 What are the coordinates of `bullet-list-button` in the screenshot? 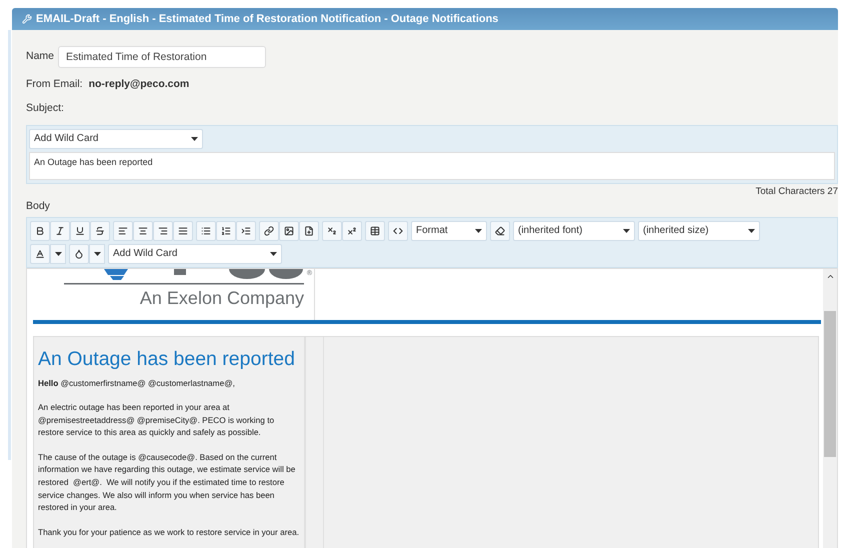 It's located at (206, 230).